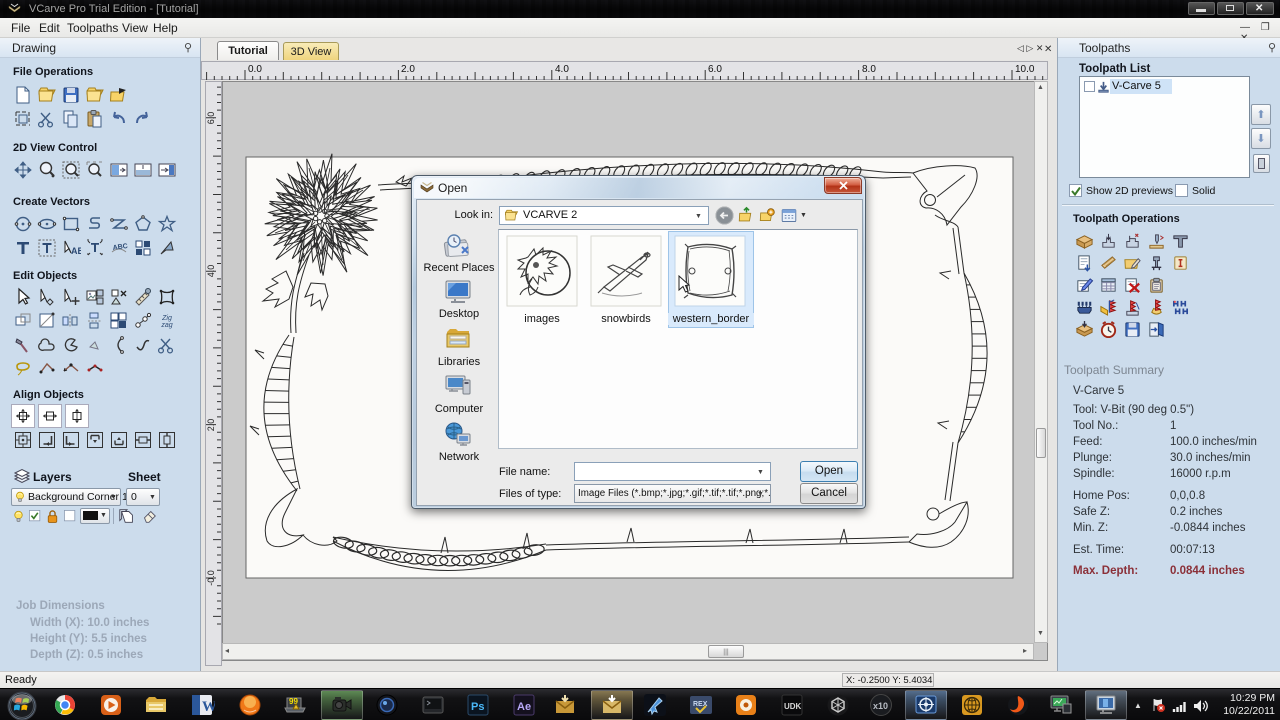 This screenshot has width=1280, height=720. I want to click on svg-text: Ae, so click(524, 707).